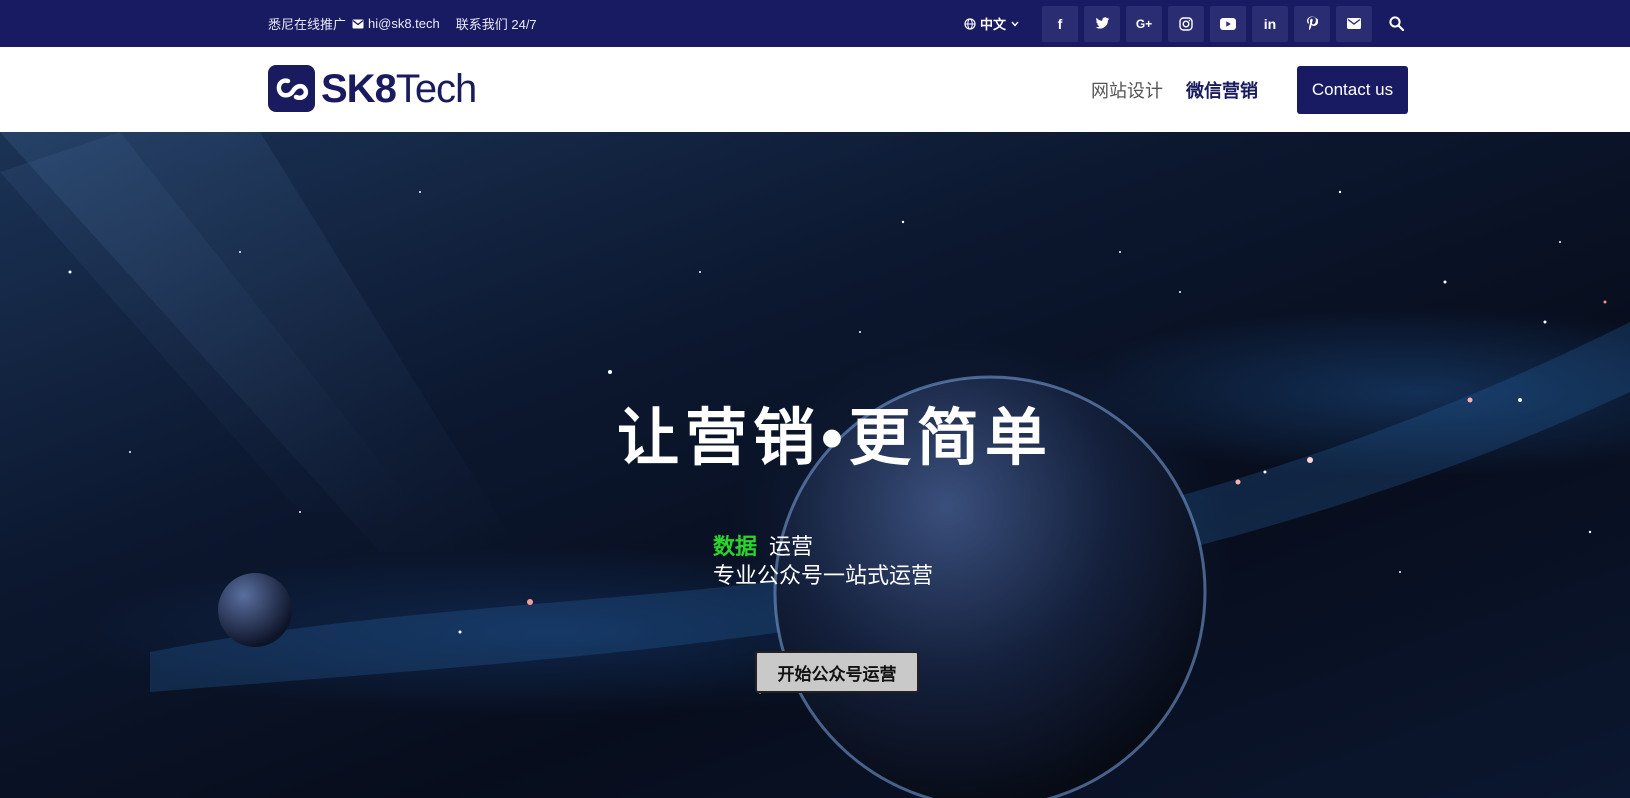 The width and height of the screenshot is (1630, 798). What do you see at coordinates (359, 88) in the screenshot?
I see `logo-text-bold: SK8` at bounding box center [359, 88].